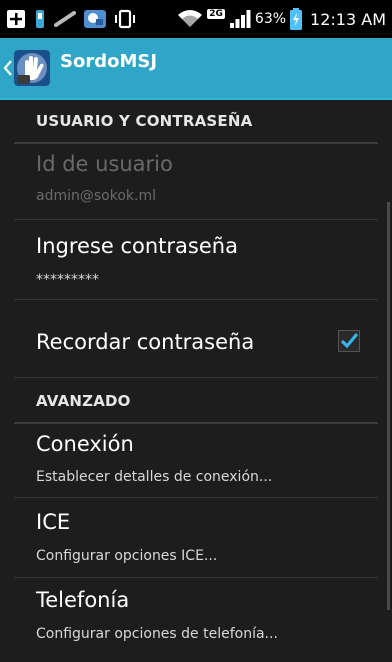  I want to click on app-title: SordoMSJ, so click(109, 61).